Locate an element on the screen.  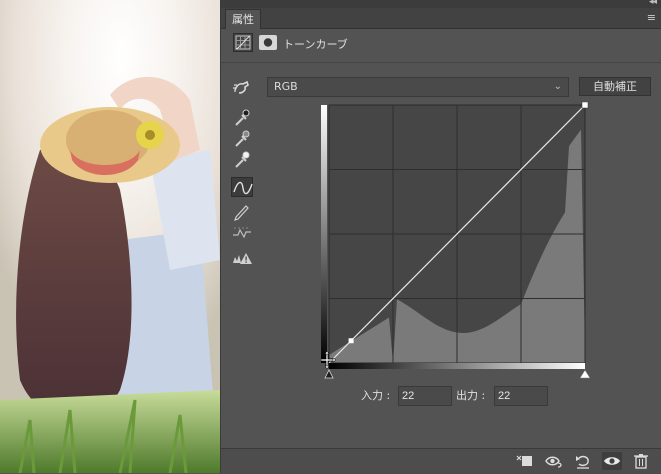
pencil-draw-icon is located at coordinates (242, 211).